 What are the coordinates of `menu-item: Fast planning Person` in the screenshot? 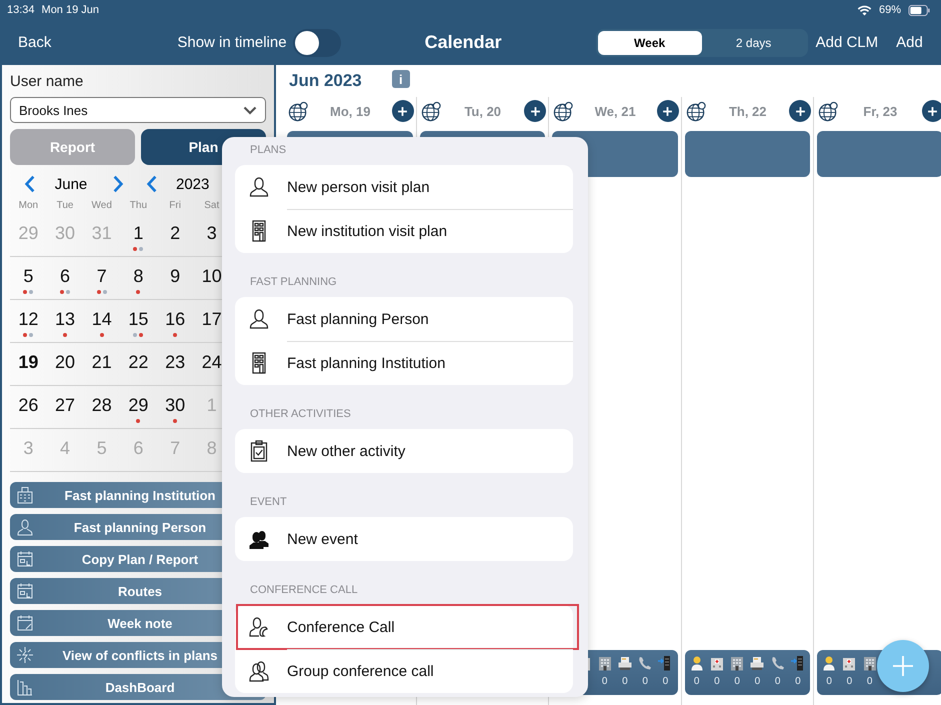 It's located at (404, 319).